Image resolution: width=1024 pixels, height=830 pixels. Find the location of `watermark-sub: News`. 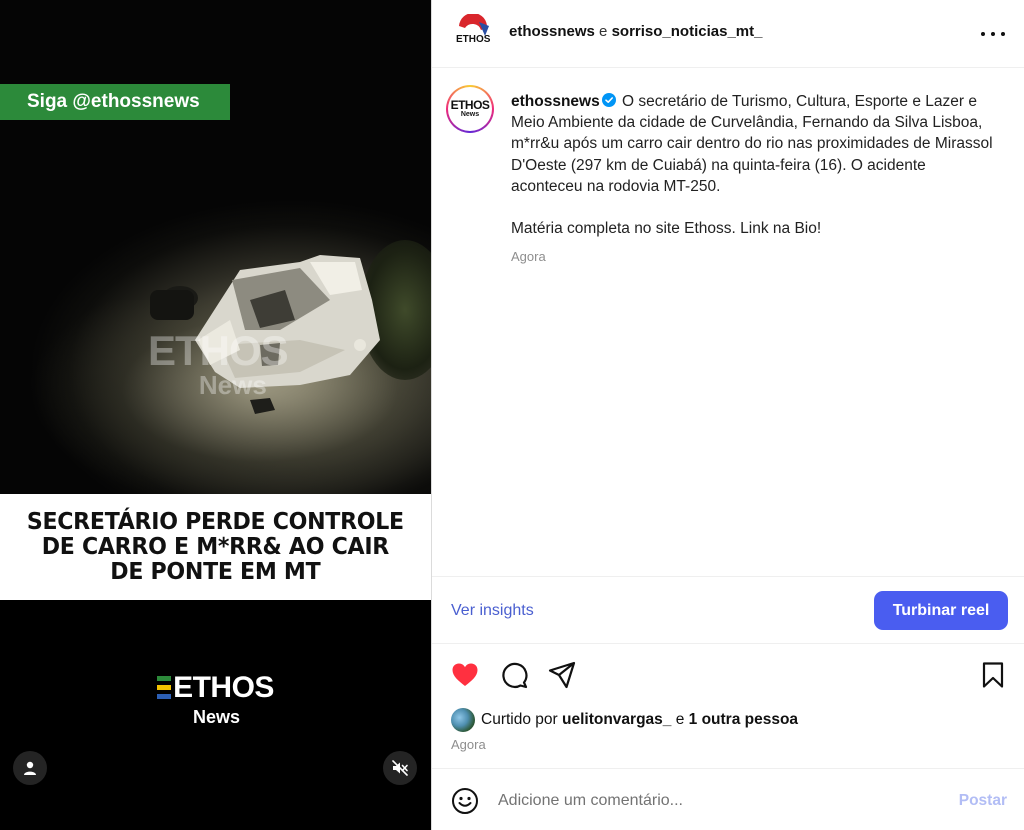

watermark-sub: News is located at coordinates (232, 385).